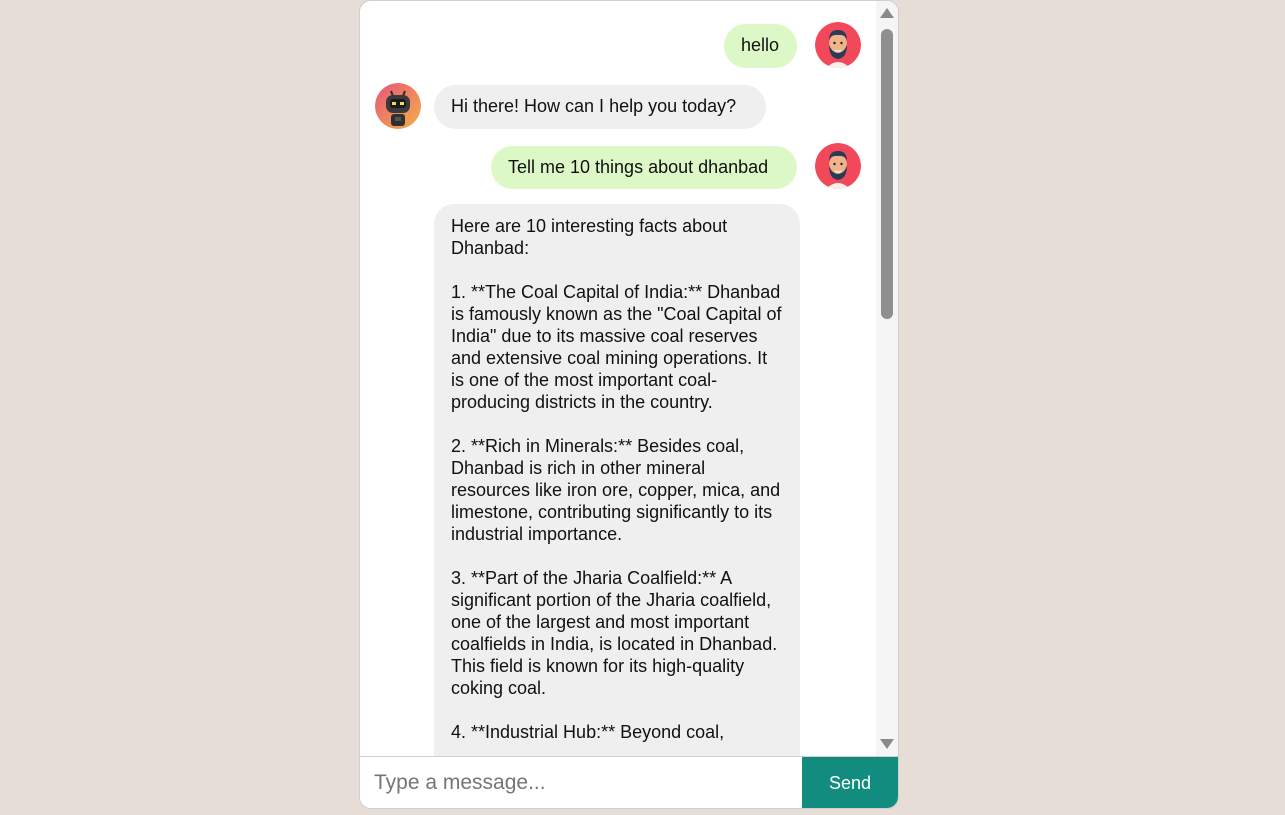  I want to click on message-scrollbar, so click(887, 378).